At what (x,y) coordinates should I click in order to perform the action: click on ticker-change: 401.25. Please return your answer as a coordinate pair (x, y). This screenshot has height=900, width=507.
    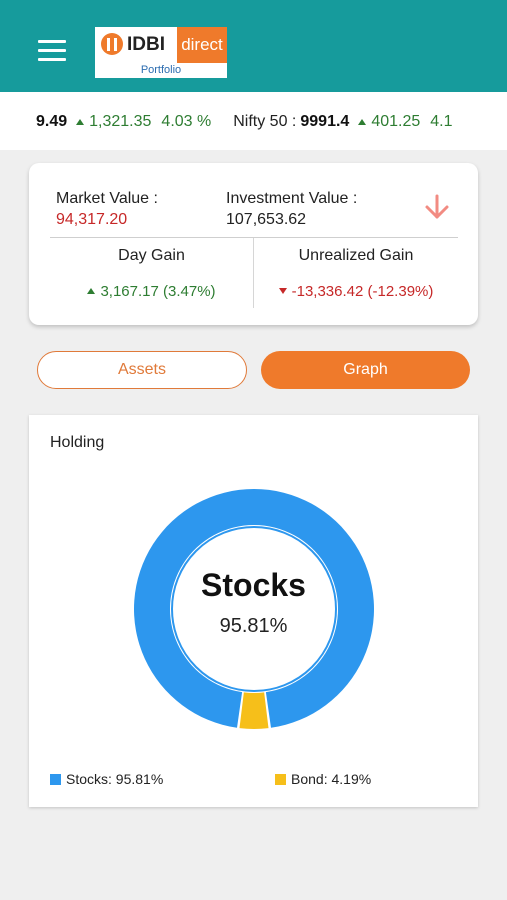
    Looking at the image, I should click on (396, 121).